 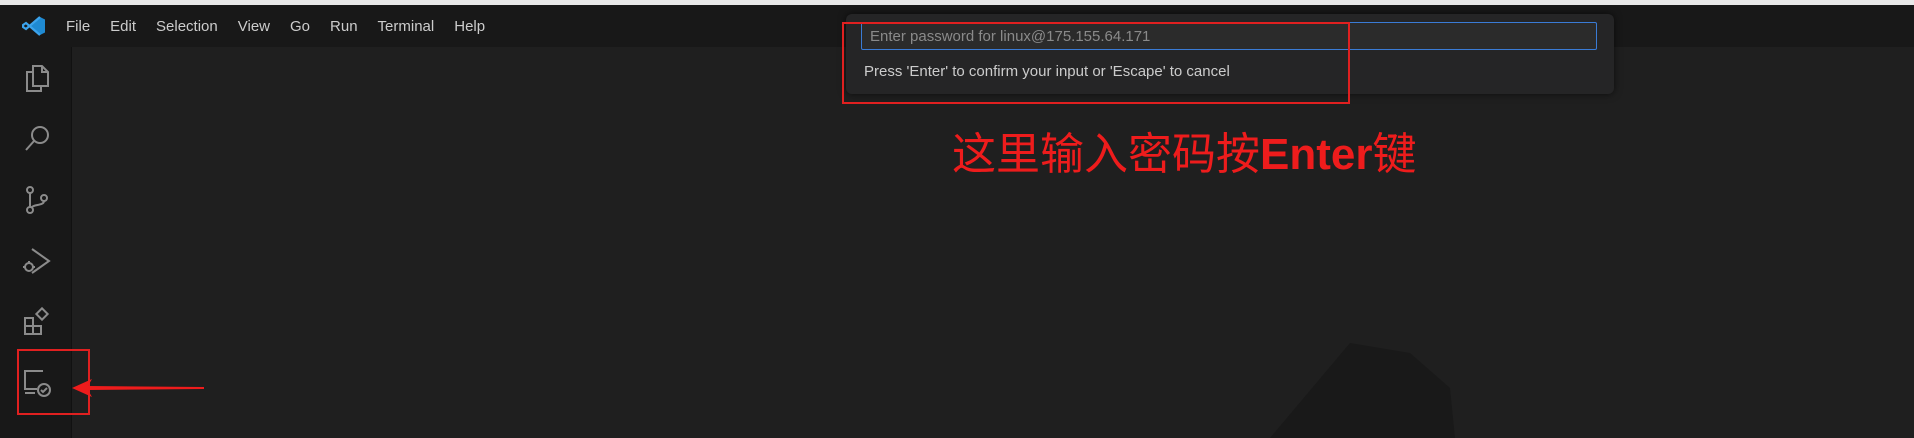 What do you see at coordinates (37, 139) in the screenshot?
I see `search-icon` at bounding box center [37, 139].